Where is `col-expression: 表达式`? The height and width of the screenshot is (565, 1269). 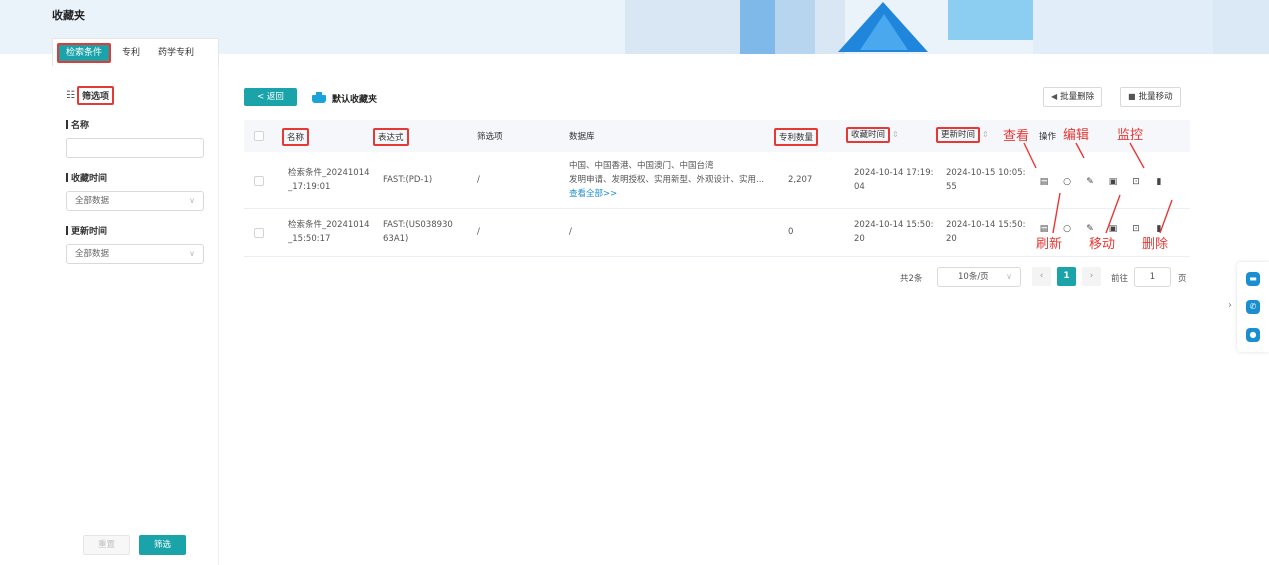 col-expression: 表达式 is located at coordinates (391, 137).